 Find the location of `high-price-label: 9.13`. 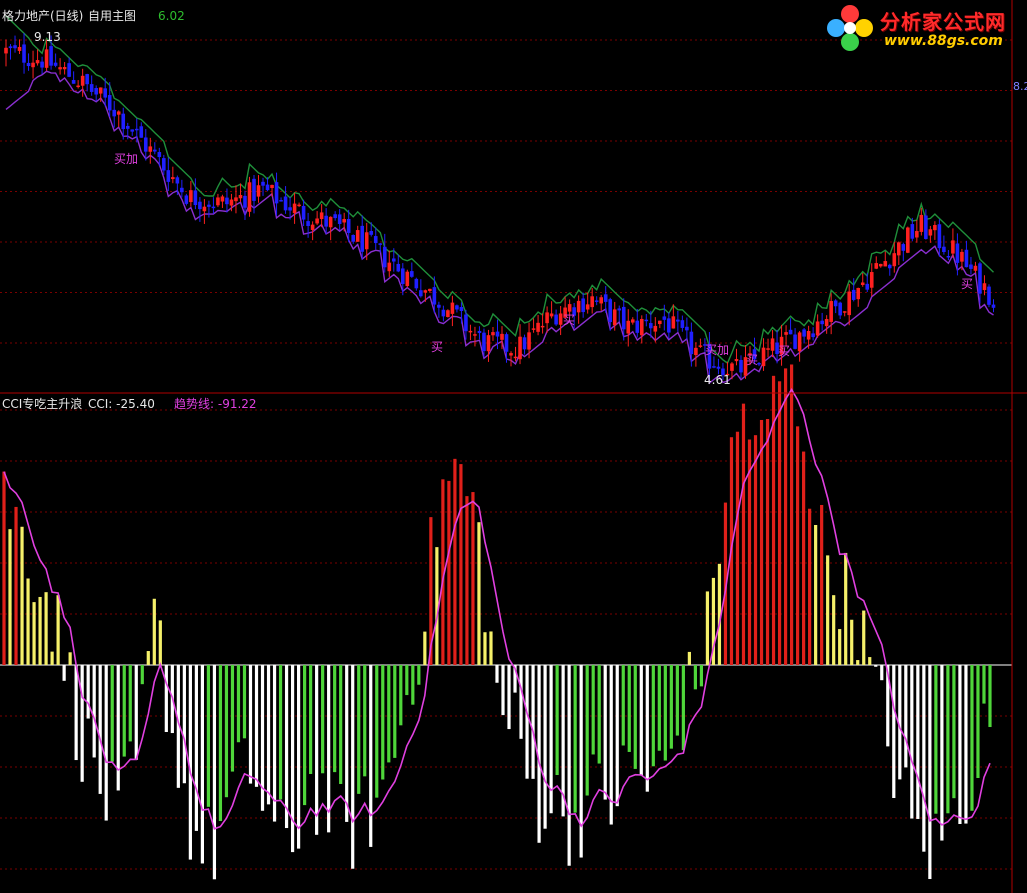

high-price-label: 9.13 is located at coordinates (47, 37).